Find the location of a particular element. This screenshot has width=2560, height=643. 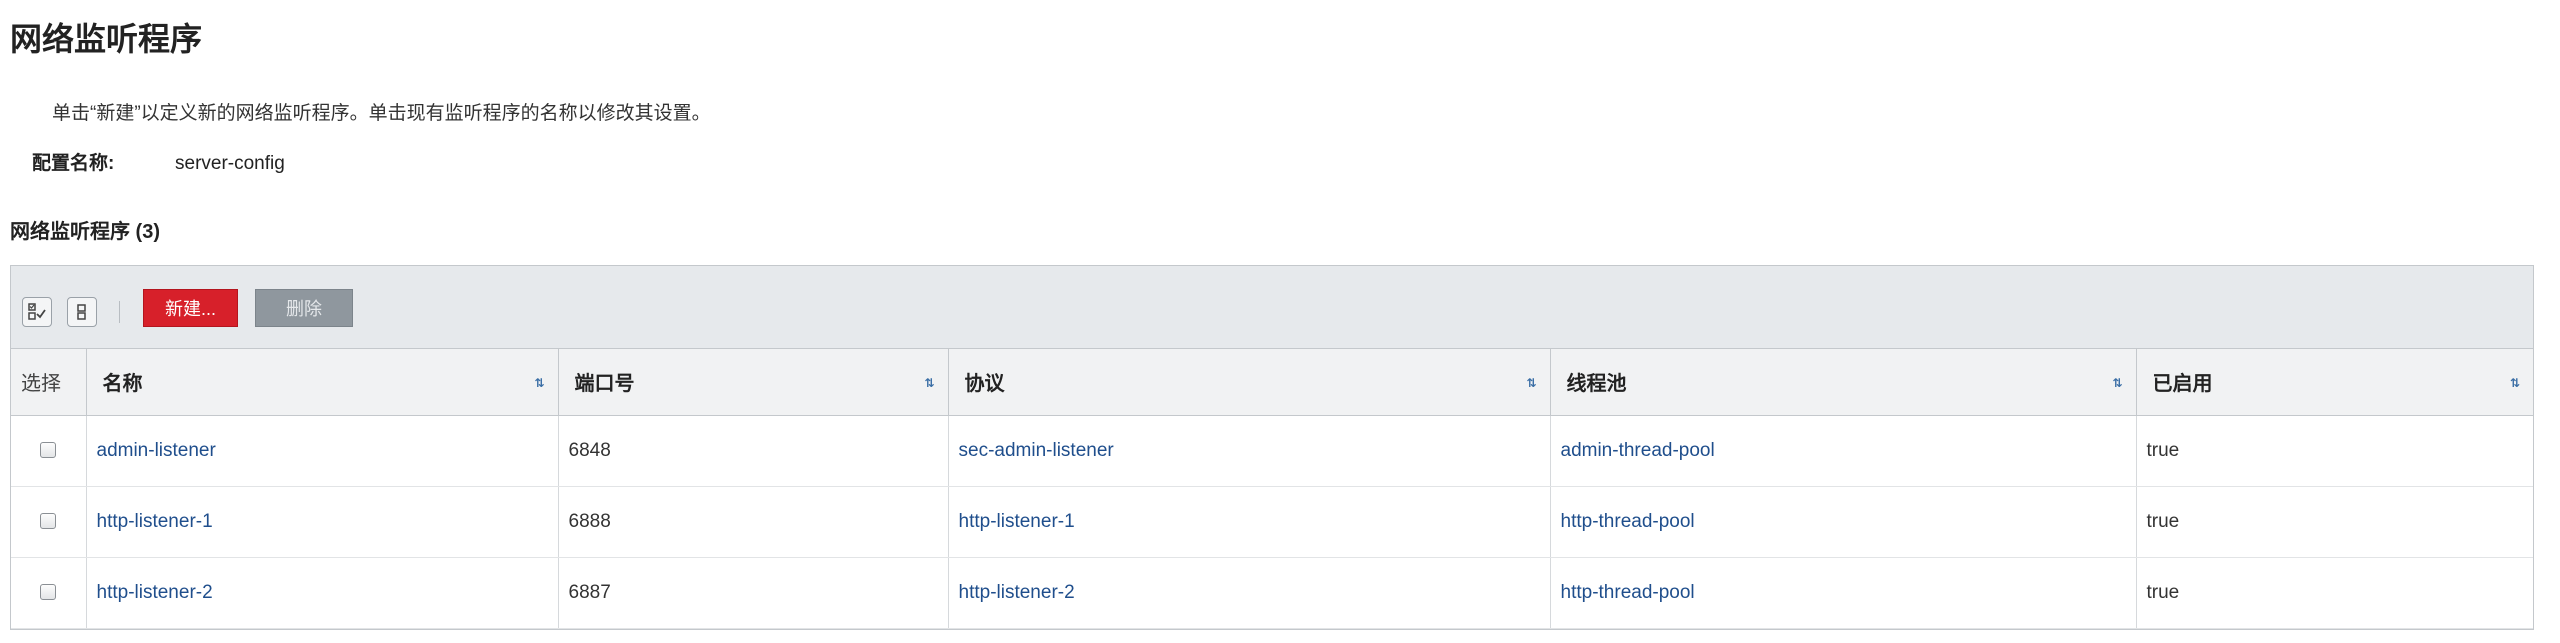

name-cell: admin-listener is located at coordinates (322, 451).